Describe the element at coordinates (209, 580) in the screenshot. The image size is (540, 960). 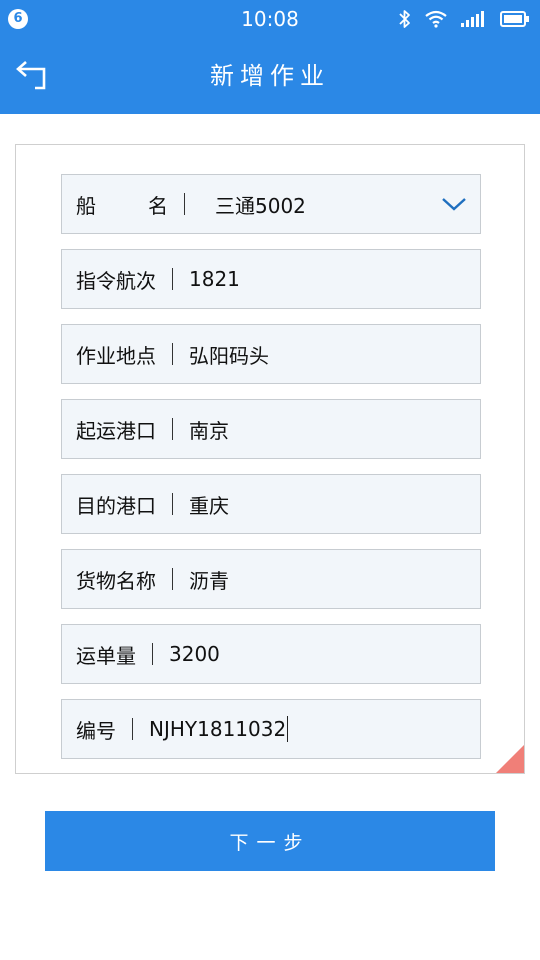
I see `cargo-name-value: 沥青` at that location.